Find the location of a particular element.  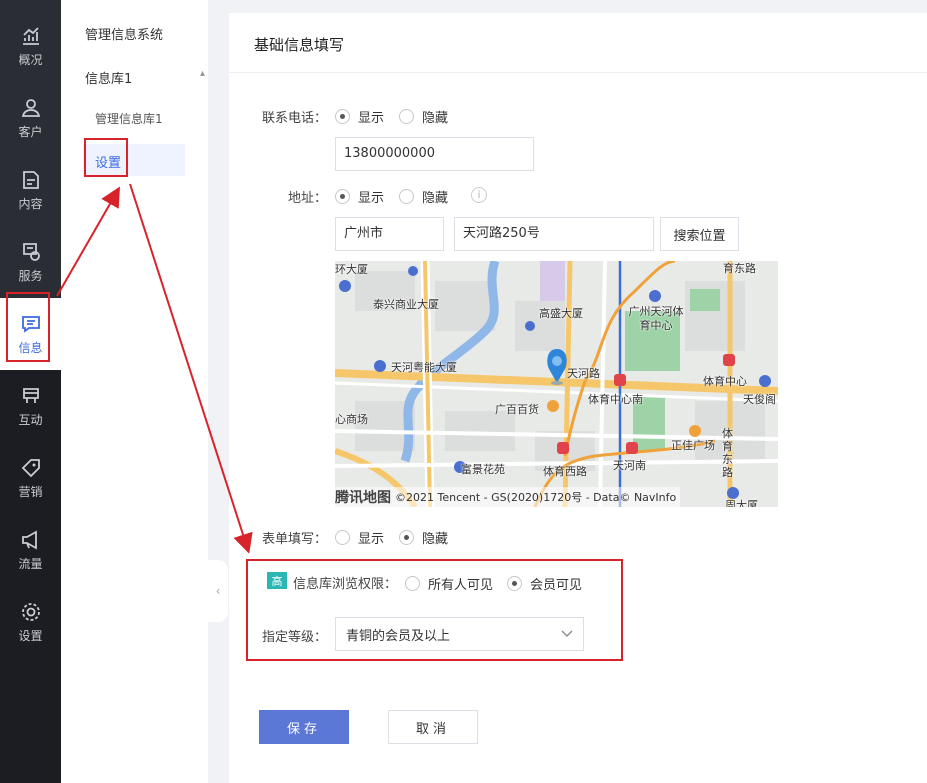

map-label: 广百百货 is located at coordinates (517, 409).